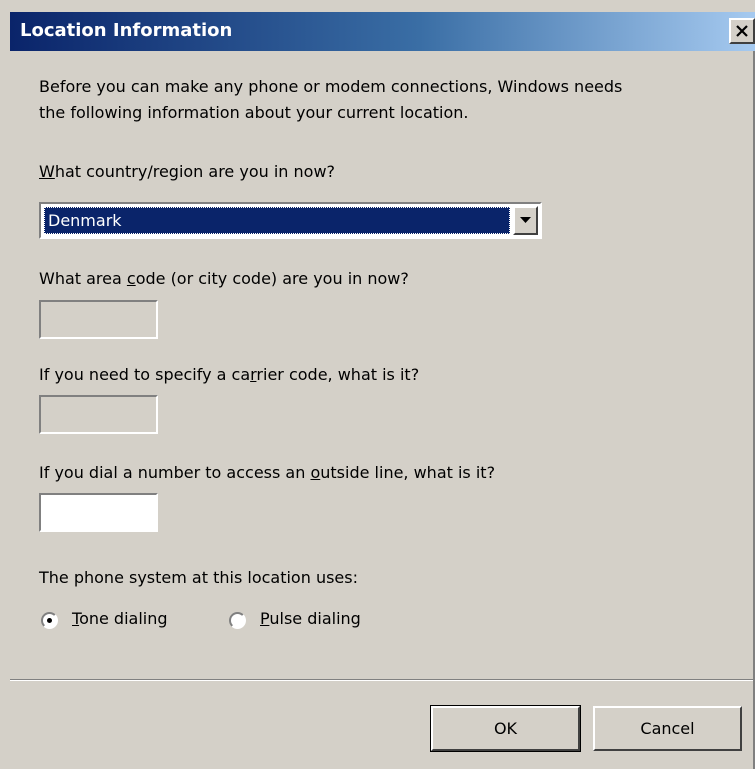 The height and width of the screenshot is (769, 755). I want to click on tone-dialing-text: one dialing, so click(123, 618).